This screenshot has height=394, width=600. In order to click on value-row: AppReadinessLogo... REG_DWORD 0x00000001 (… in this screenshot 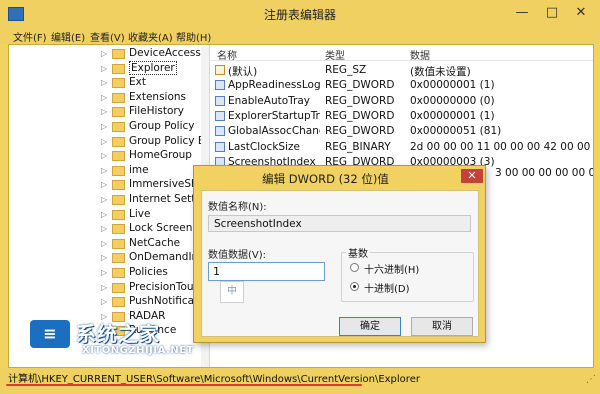, I will do `click(401, 85)`.